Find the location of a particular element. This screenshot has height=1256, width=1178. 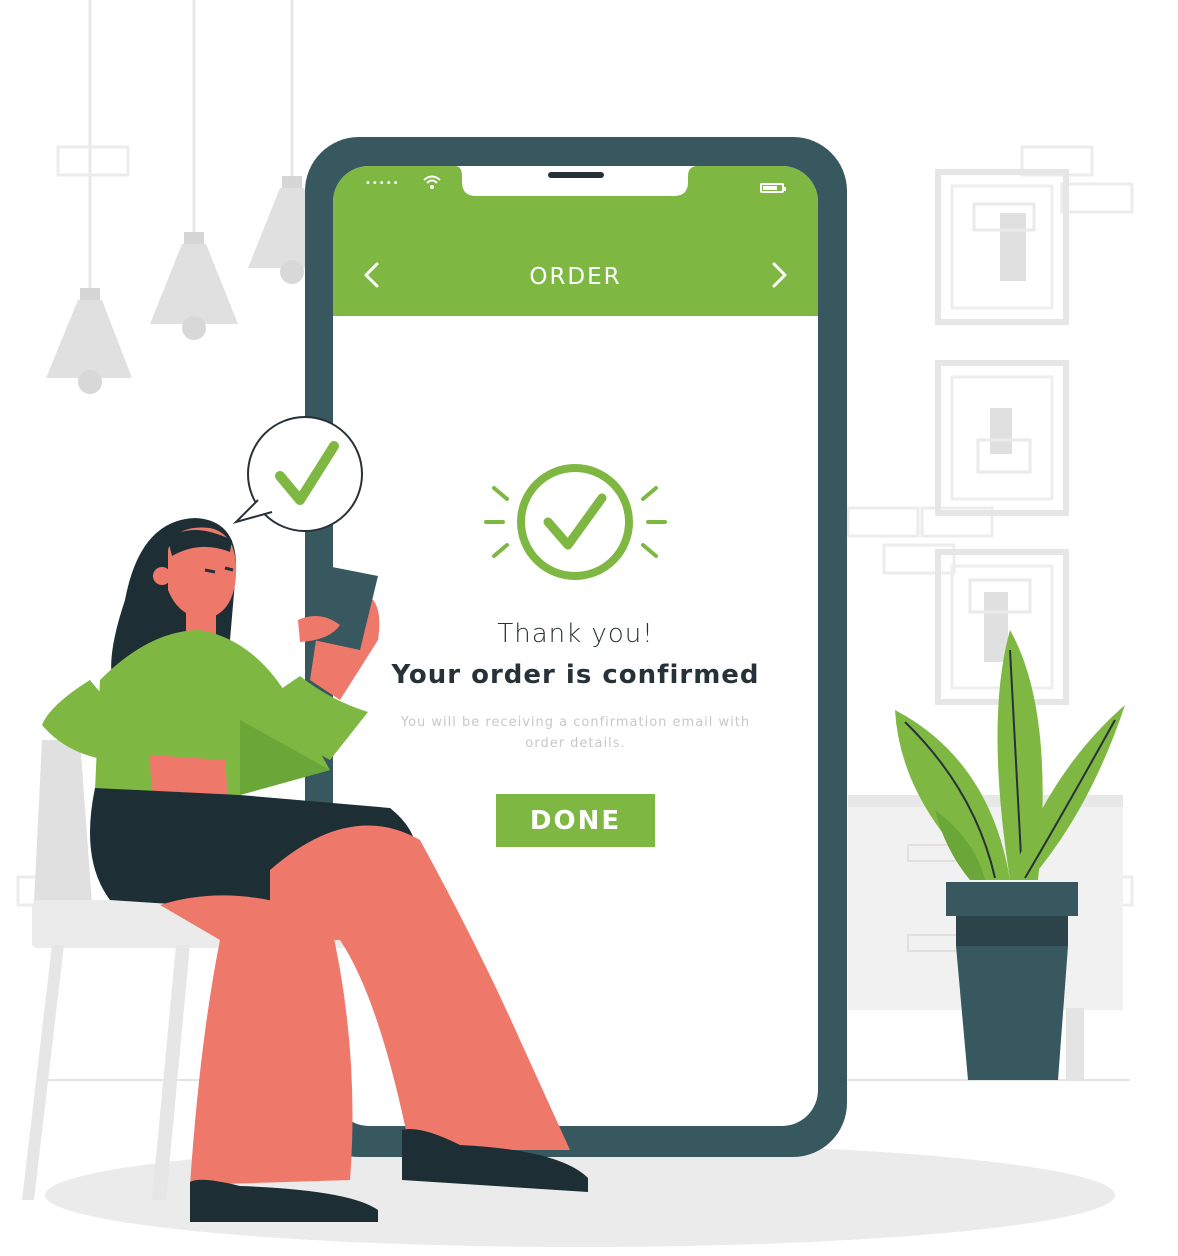

page-title: ORDER is located at coordinates (575, 277).